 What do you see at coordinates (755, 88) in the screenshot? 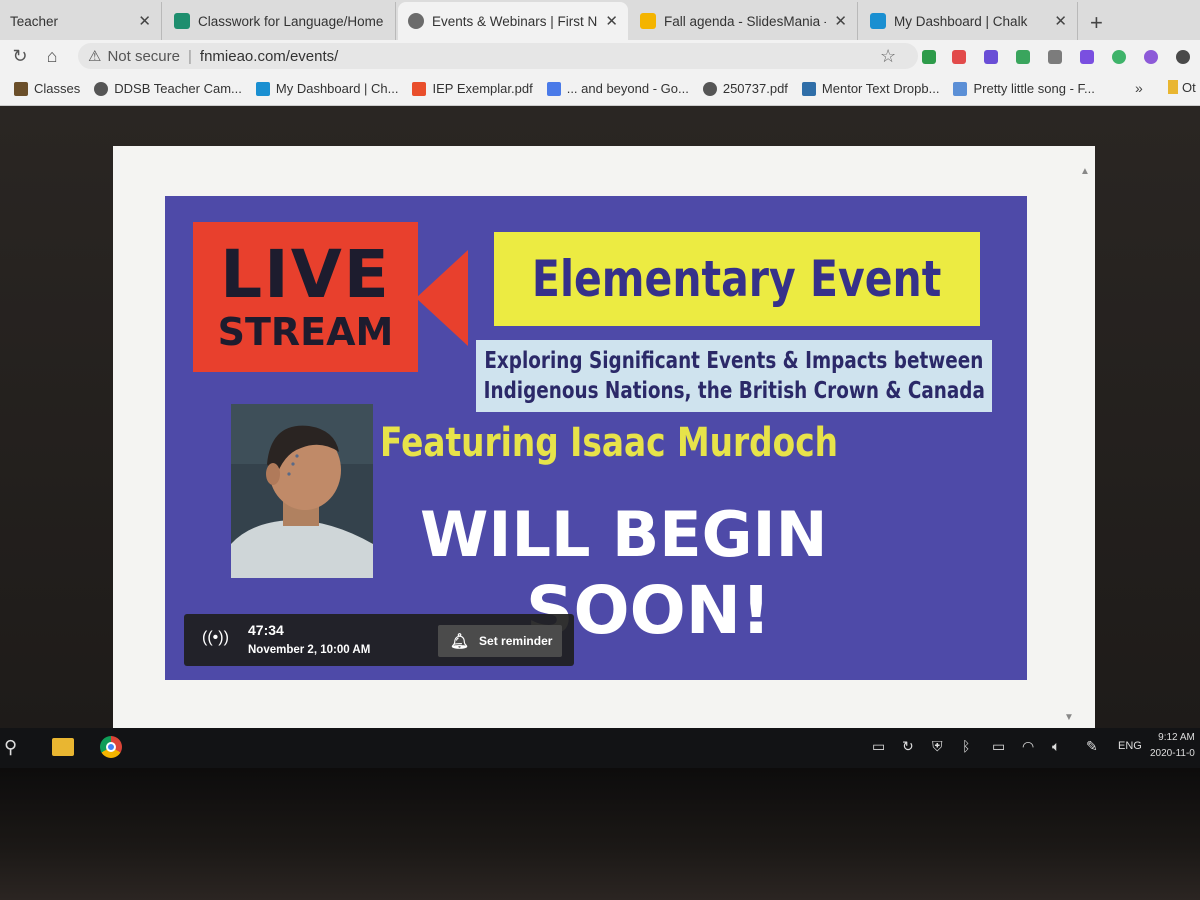
I see `bookmark-label: 250737.pdf` at bounding box center [755, 88].